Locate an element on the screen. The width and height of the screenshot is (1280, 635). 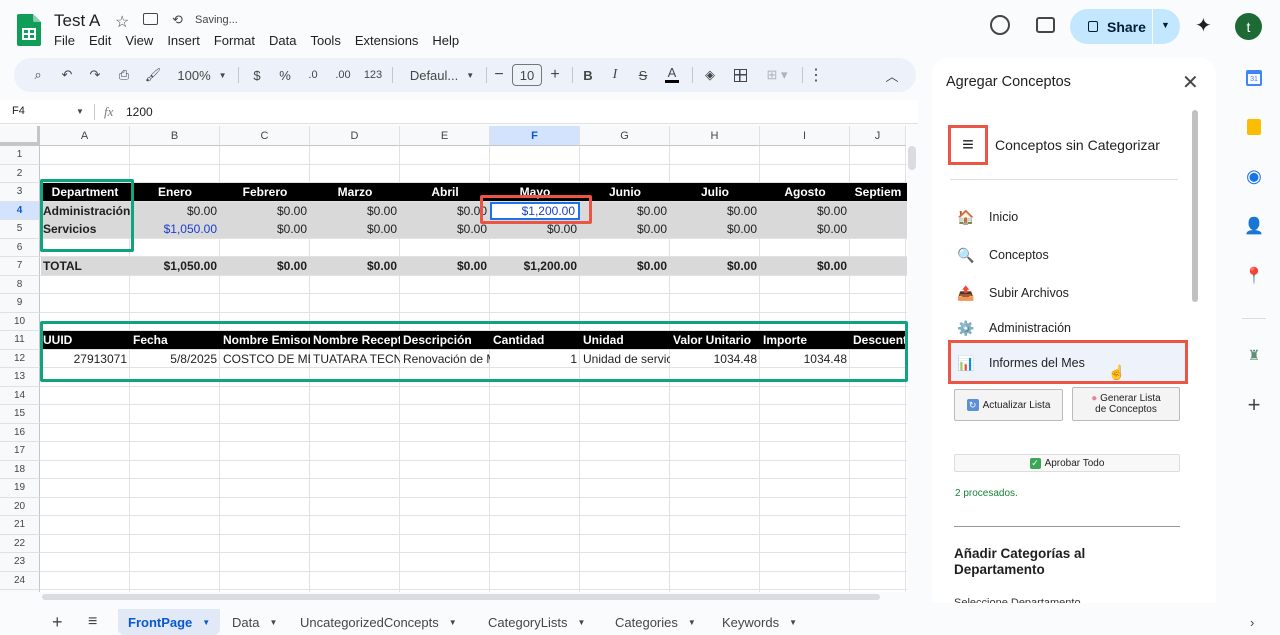
column-header-f: F is located at coordinates (535, 136).